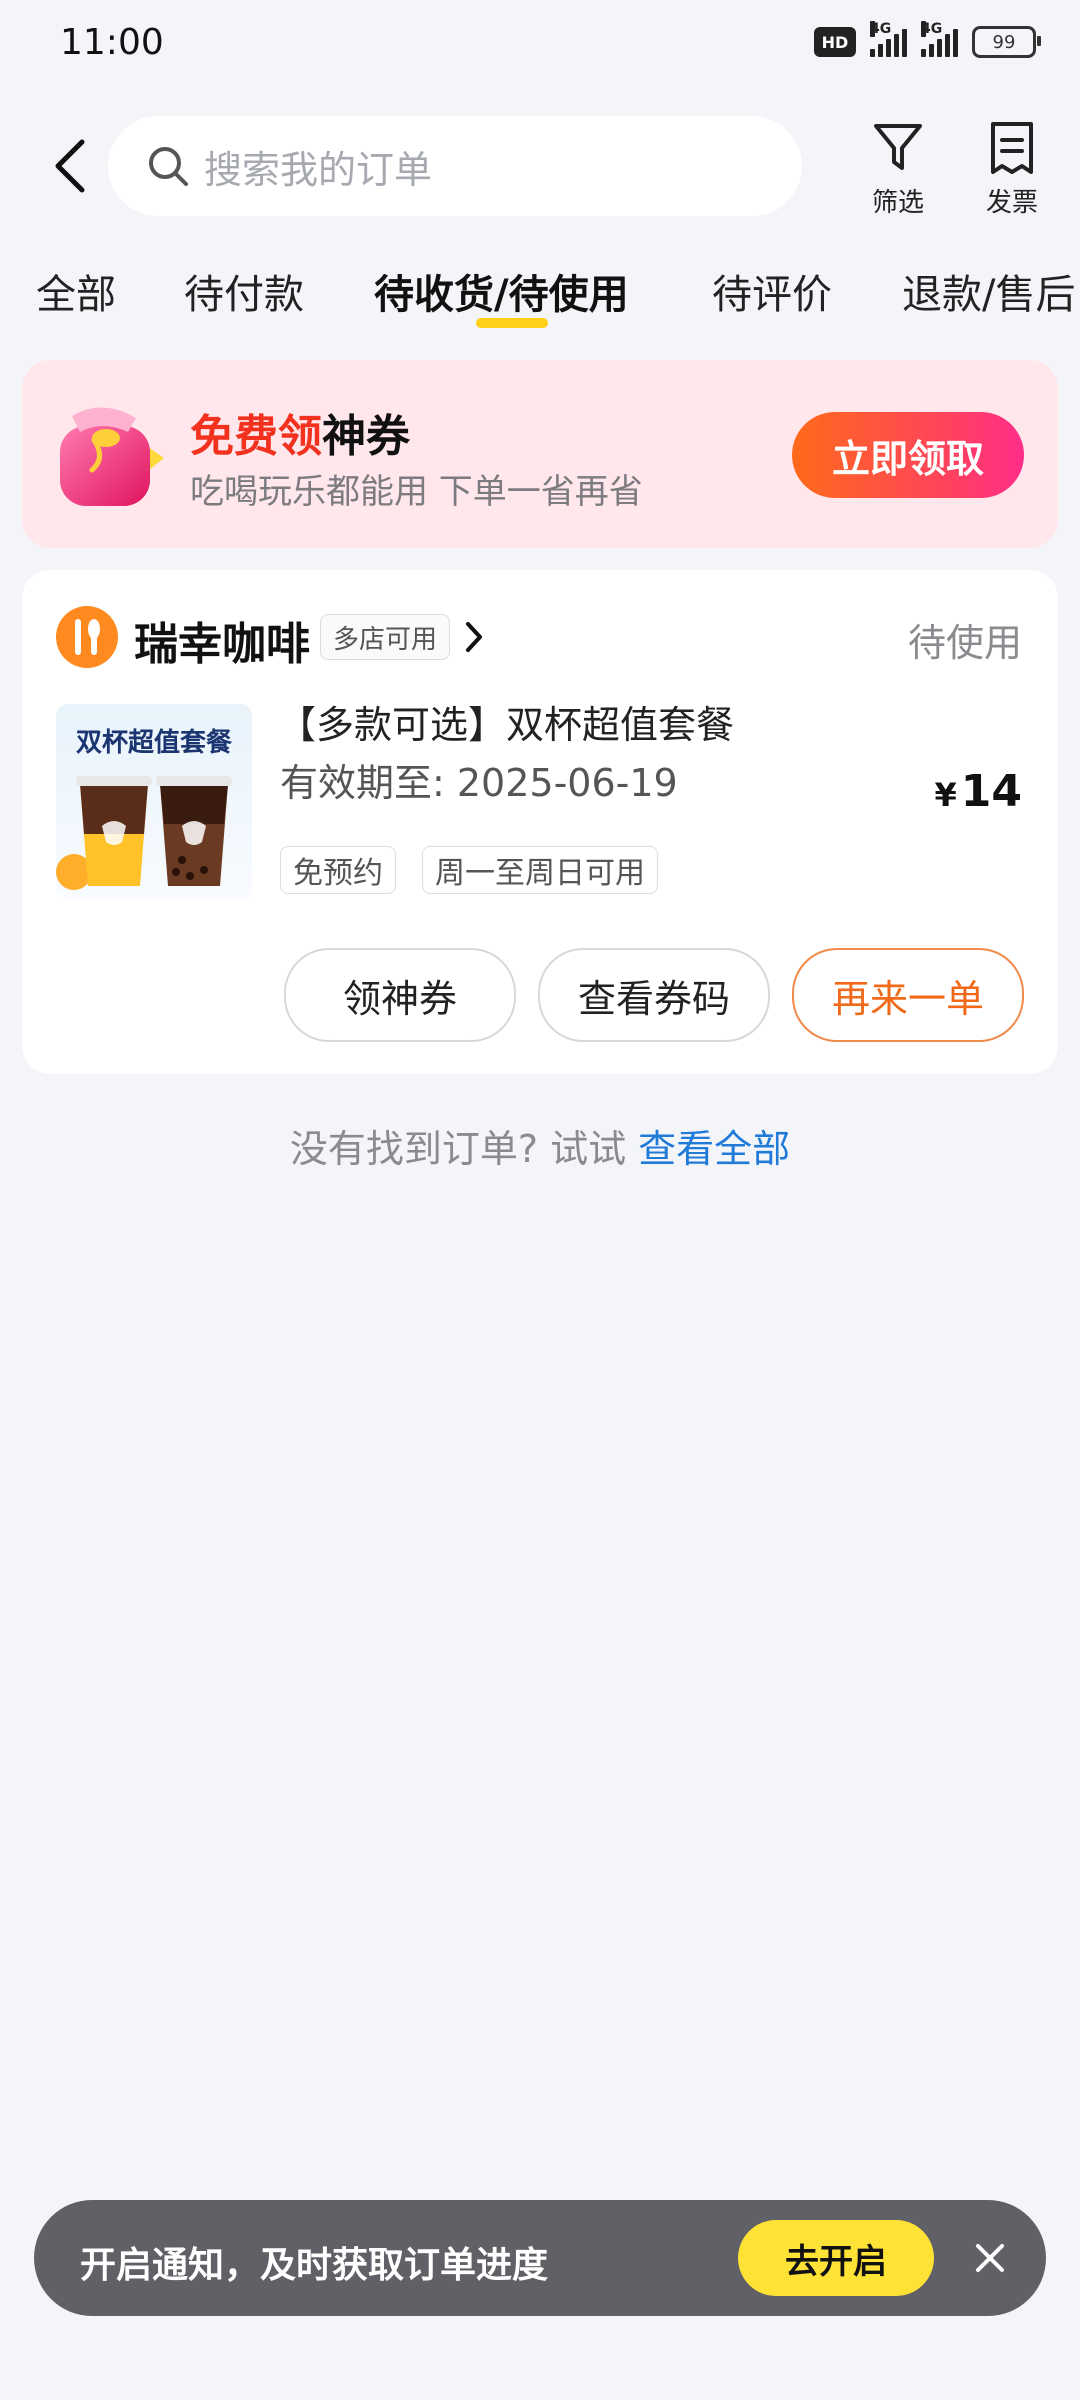  Describe the element at coordinates (338, 870) in the screenshot. I see `tag-no-reservation: 免预约` at that location.